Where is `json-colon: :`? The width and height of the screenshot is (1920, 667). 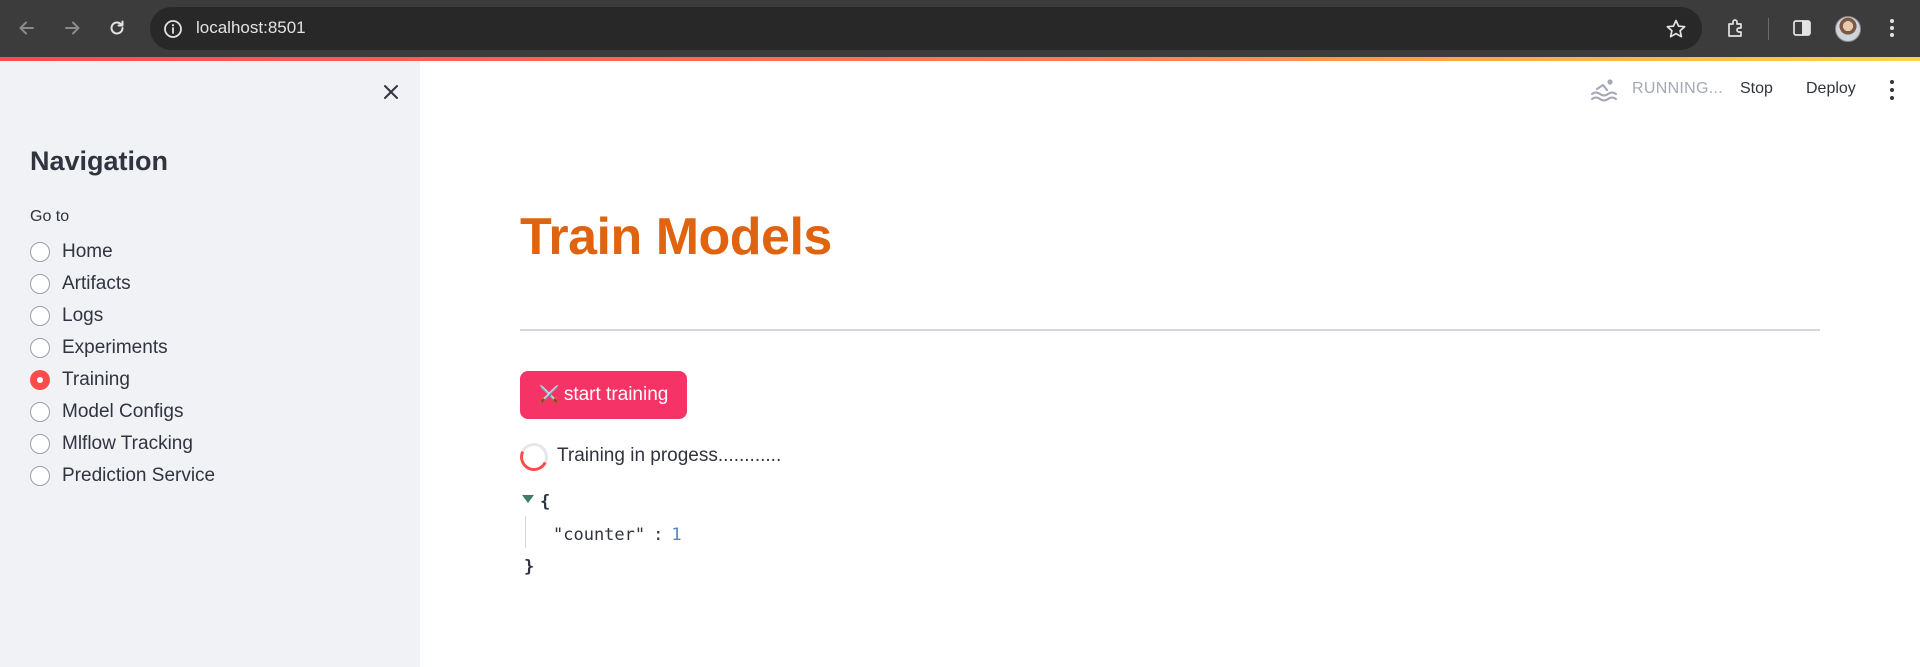 json-colon: : is located at coordinates (658, 535).